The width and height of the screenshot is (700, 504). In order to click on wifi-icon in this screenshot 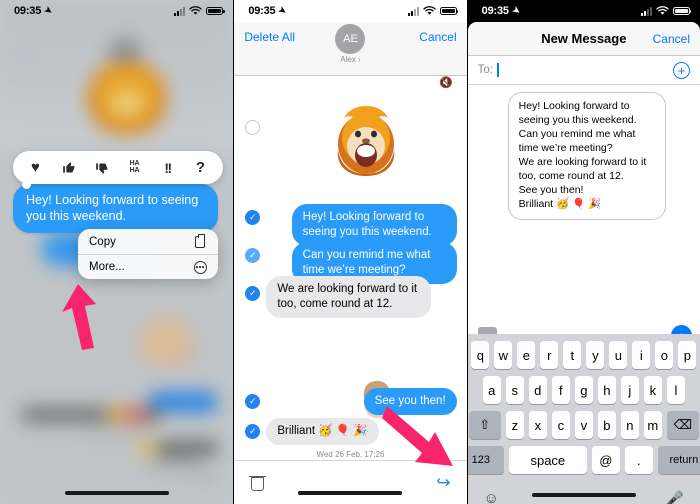, I will do `click(429, 10)`.